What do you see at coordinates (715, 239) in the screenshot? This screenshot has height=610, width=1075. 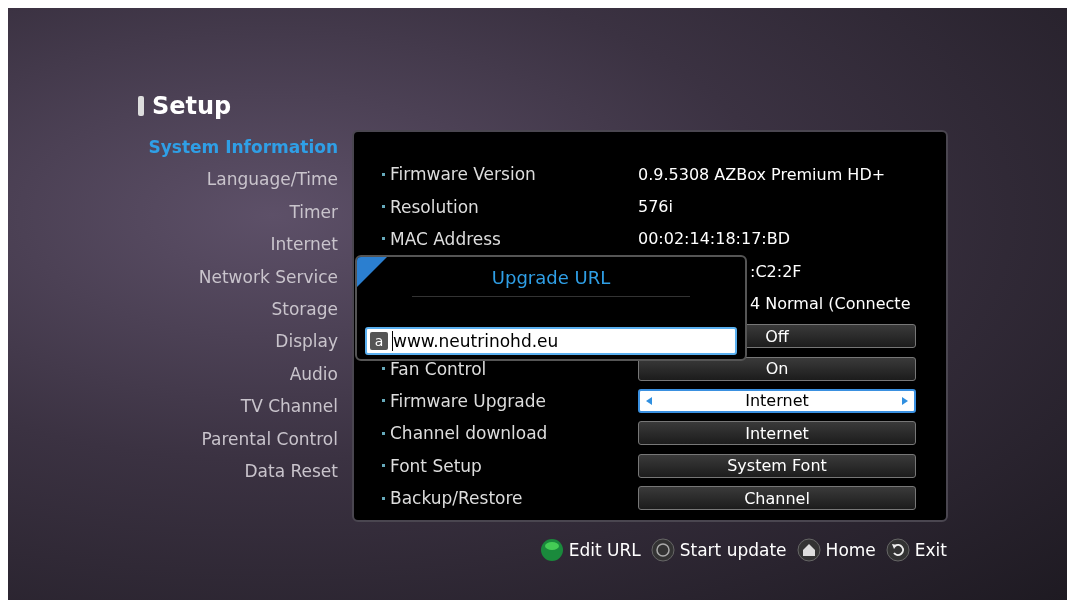 I see `setting-value: 00:02:14:18:17:BD` at bounding box center [715, 239].